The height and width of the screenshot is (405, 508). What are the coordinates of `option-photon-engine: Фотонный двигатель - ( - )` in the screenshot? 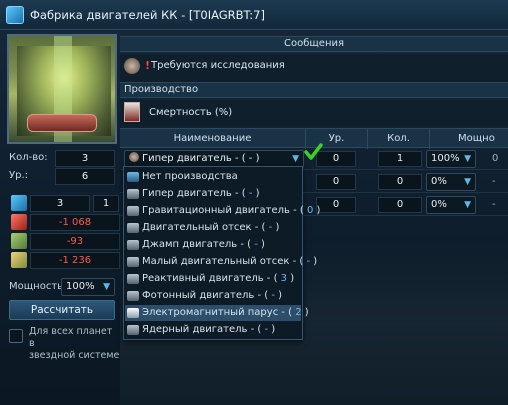 It's located at (213, 296).